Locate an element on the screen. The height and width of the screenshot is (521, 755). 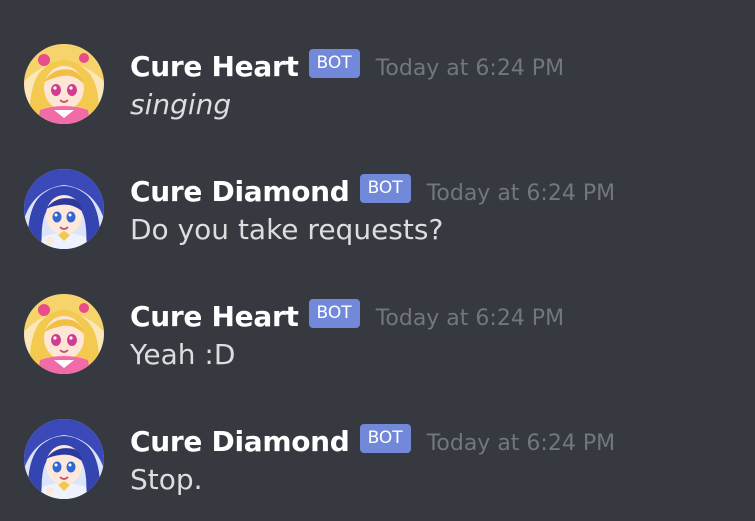
previous-message-fragment: ⌒ is located at coordinates (143, 10).